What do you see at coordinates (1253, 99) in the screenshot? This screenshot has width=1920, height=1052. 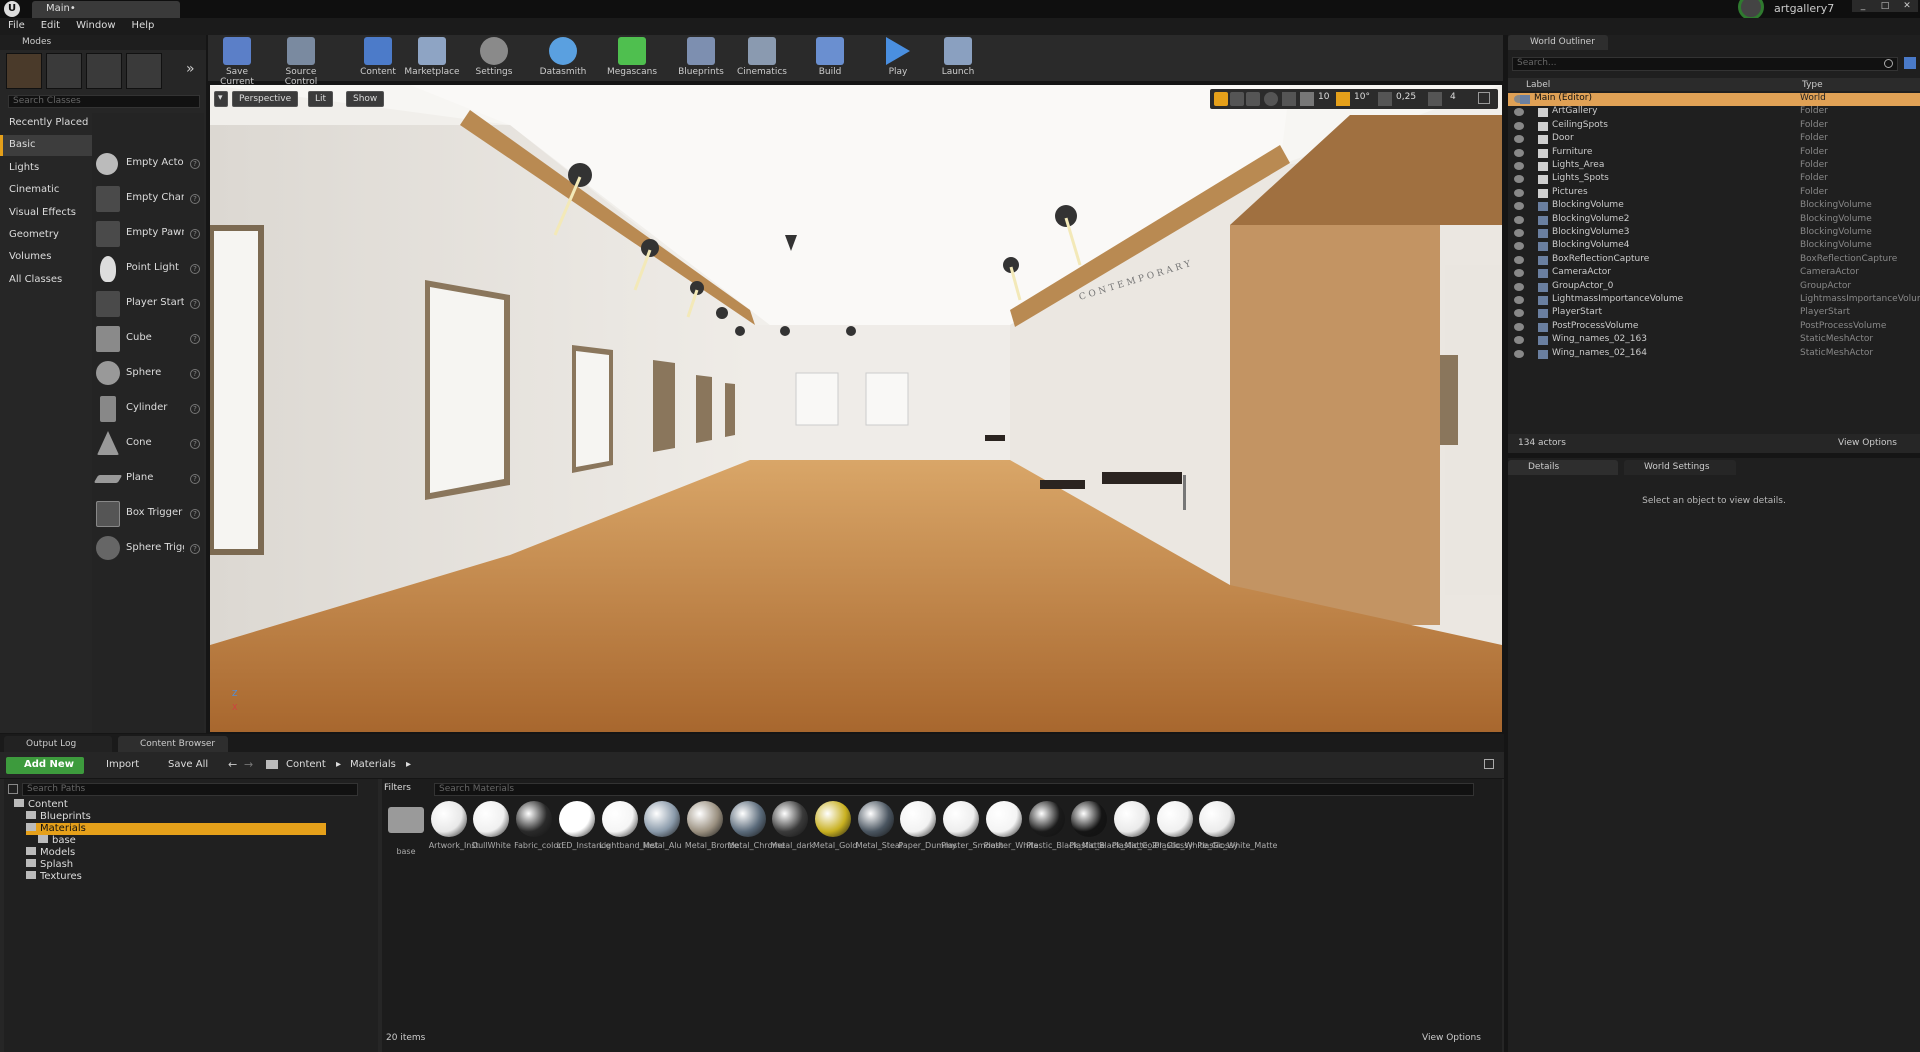 I see `scale-icon` at bounding box center [1253, 99].